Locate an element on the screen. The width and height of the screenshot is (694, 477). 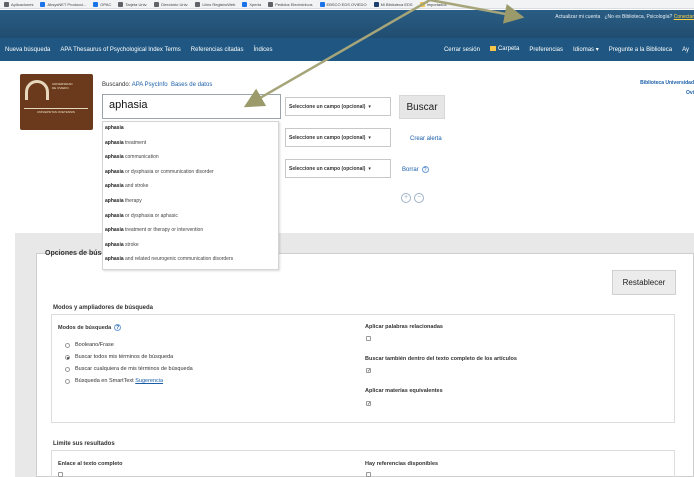
arrow-to-account-links is located at coordinates (477, 12).